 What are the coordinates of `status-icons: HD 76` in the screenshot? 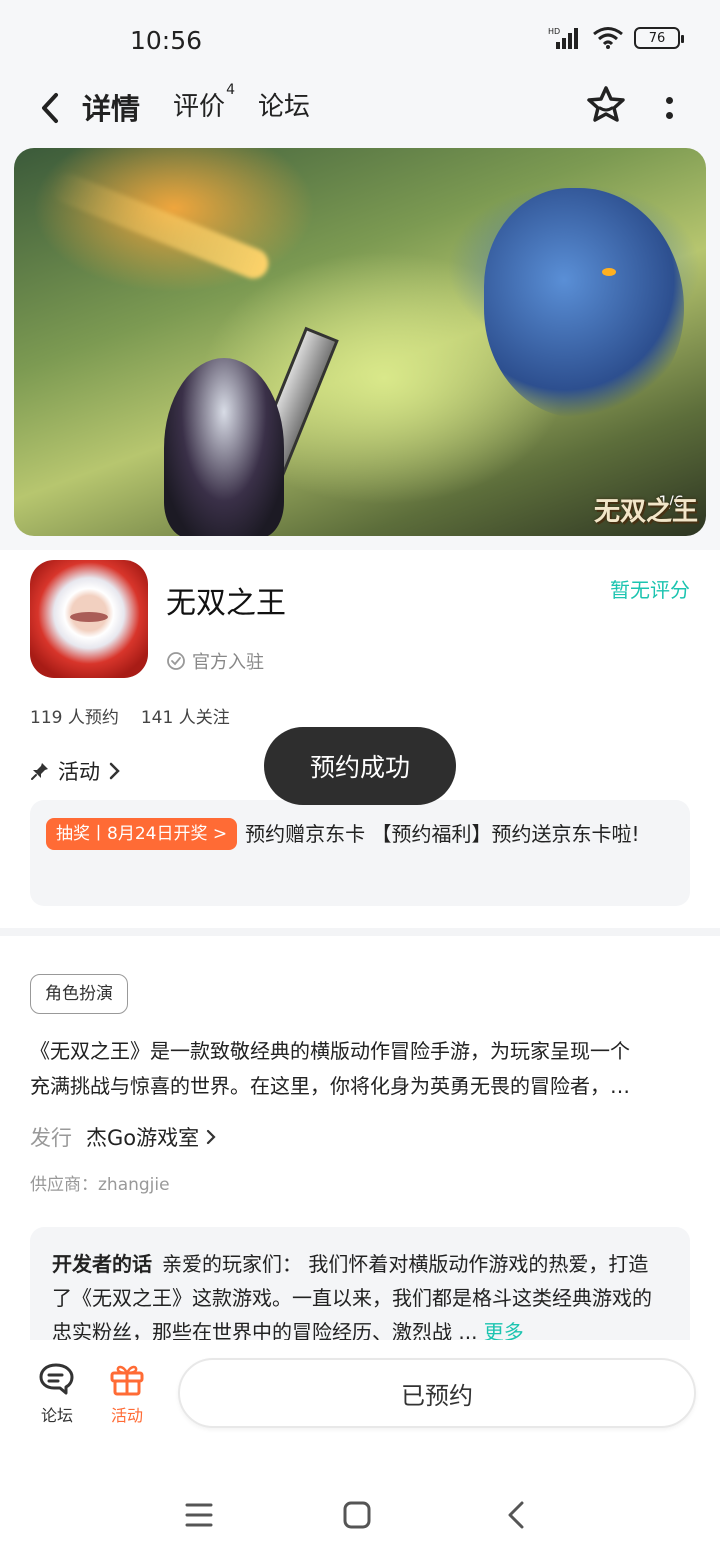 It's located at (616, 38).